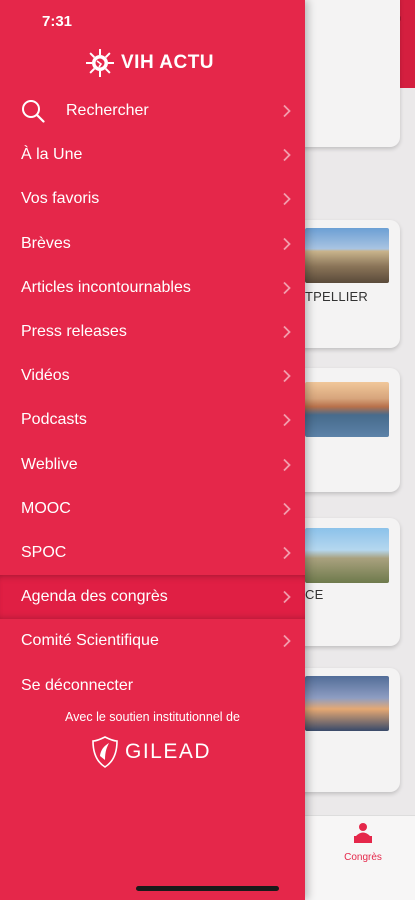  Describe the element at coordinates (90, 641) in the screenshot. I see `menu-item-label: Comité Scientifique` at that location.